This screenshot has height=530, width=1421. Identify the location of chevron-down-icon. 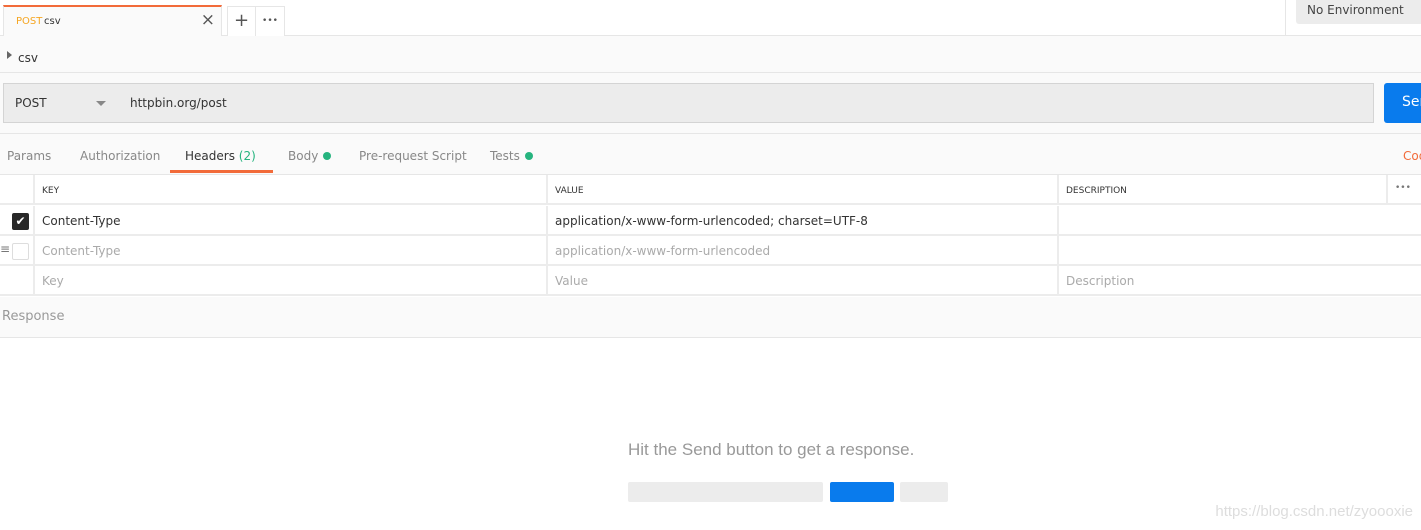
(101, 103).